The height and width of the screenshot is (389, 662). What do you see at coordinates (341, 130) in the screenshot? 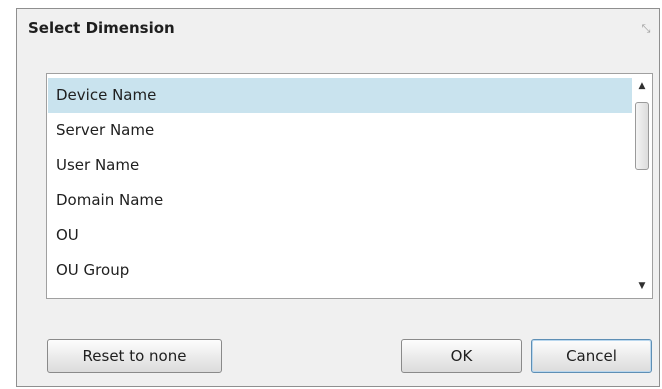
I see `list-item-server-name: Server Name` at bounding box center [341, 130].